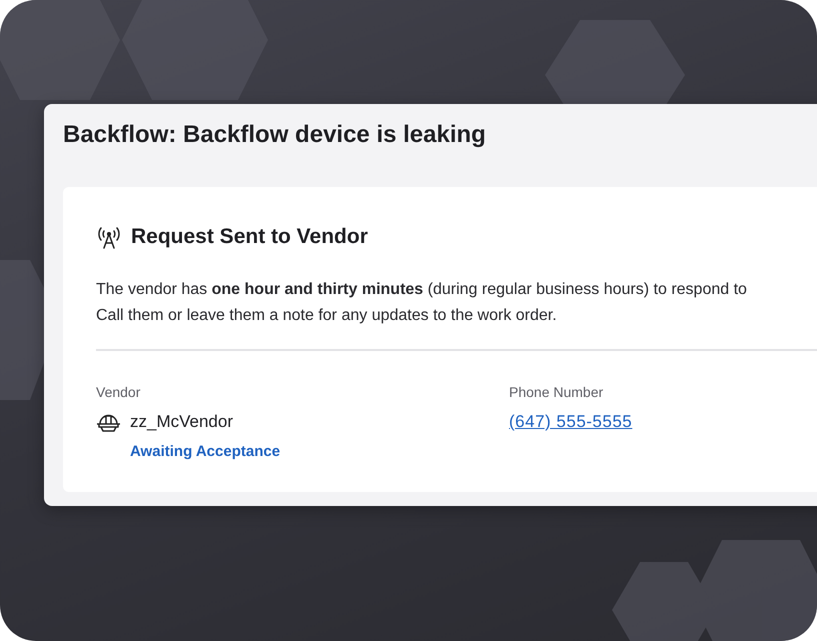 The width and height of the screenshot is (817, 641). Describe the element at coordinates (274, 135) in the screenshot. I see `page-title: Backflow: Backflow device is leaking` at that location.